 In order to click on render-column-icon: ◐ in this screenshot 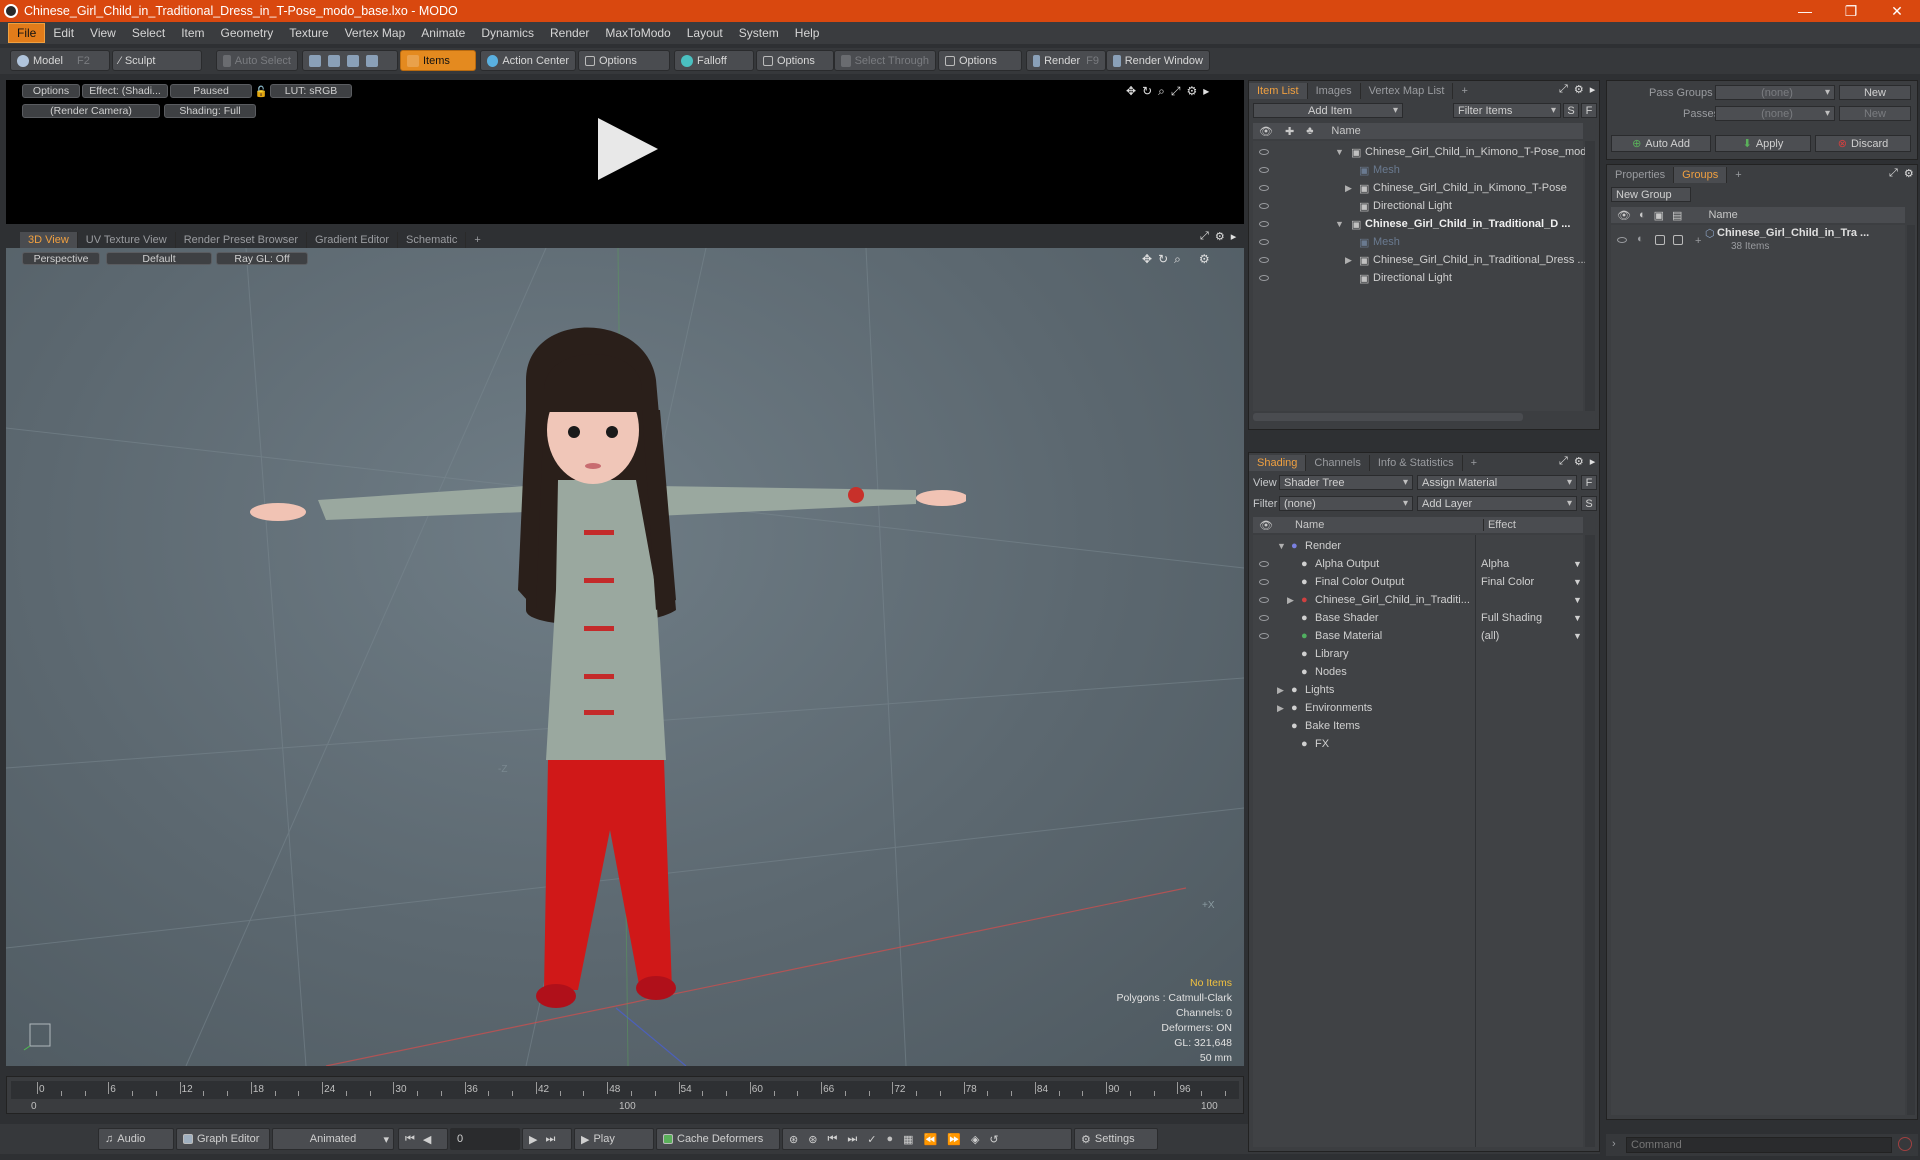, I will do `click(1642, 215)`.